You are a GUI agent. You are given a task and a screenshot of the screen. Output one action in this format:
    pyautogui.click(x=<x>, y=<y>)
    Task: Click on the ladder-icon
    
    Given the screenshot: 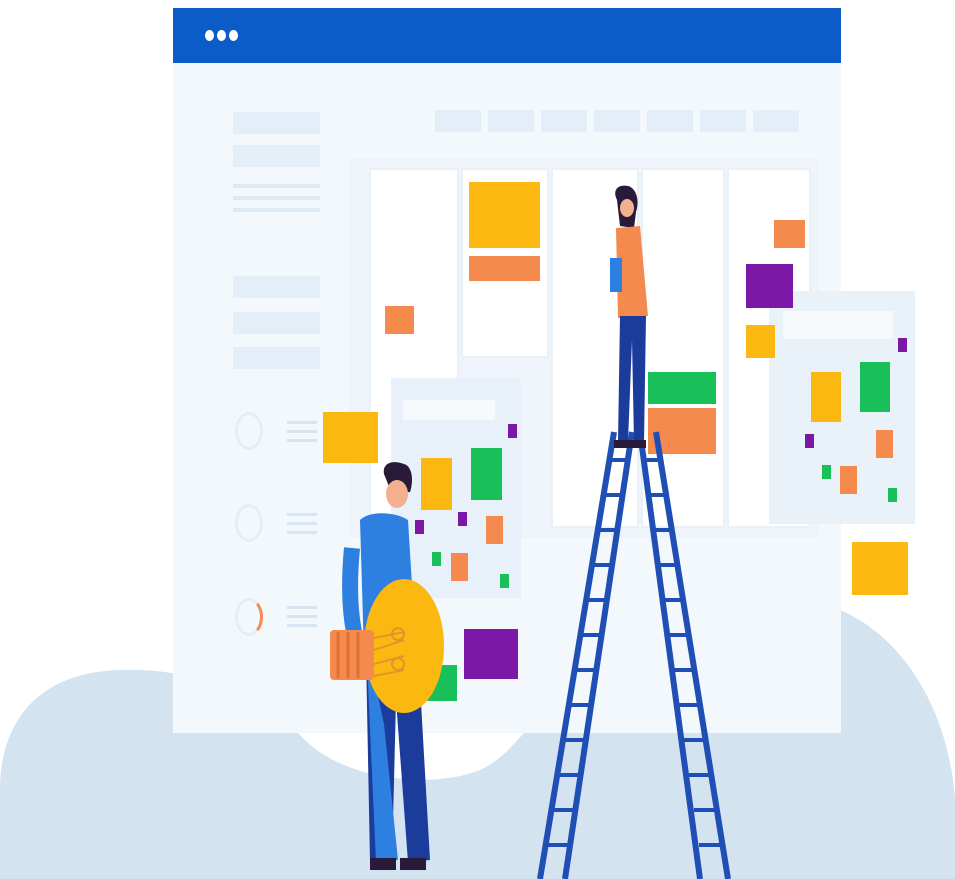 What is the action you would take?
    pyautogui.click(x=634, y=655)
    